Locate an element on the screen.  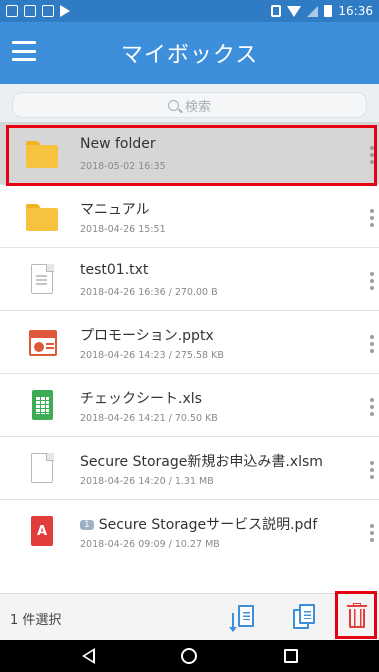
version-badge: 1 is located at coordinates (87, 525).